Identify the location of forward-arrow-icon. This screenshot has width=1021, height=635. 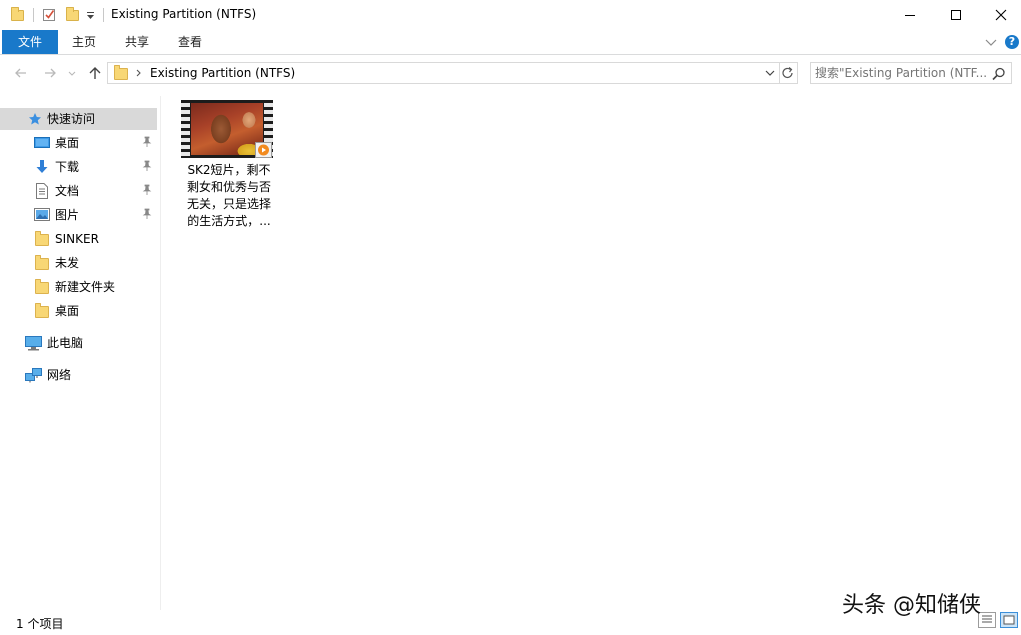
(50, 73).